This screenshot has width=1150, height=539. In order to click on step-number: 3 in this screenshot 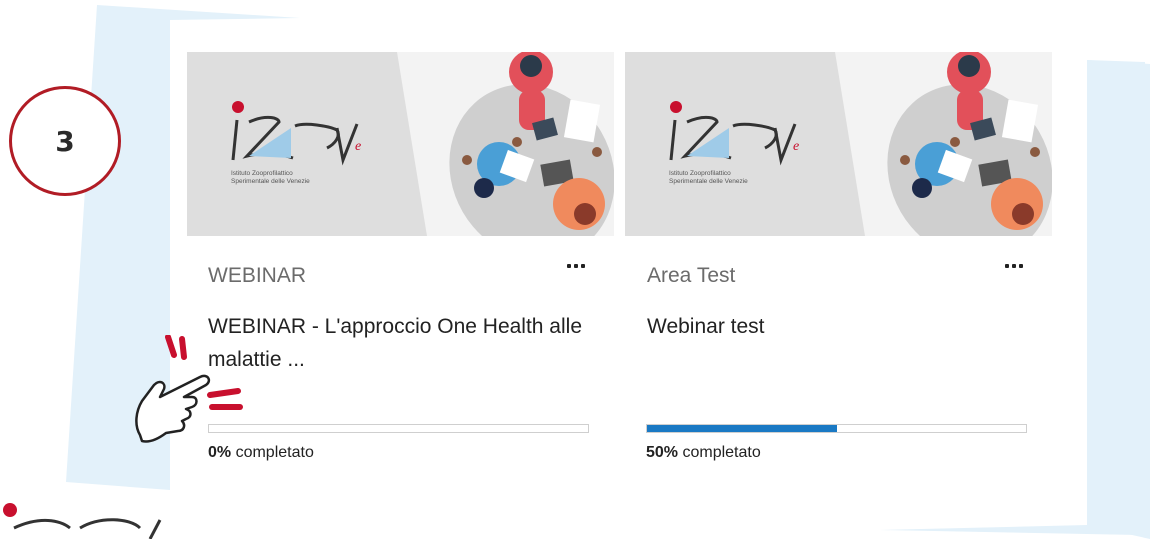, I will do `click(65, 141)`.